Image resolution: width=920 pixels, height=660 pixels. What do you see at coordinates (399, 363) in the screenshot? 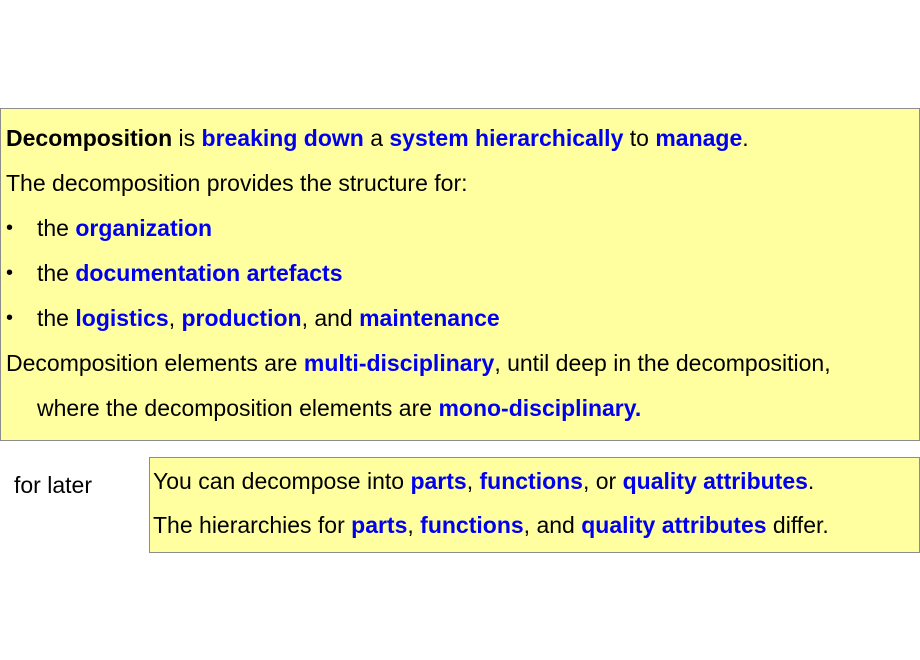
I see `keyword-multi-disciplinary: multi-disciplinary` at bounding box center [399, 363].